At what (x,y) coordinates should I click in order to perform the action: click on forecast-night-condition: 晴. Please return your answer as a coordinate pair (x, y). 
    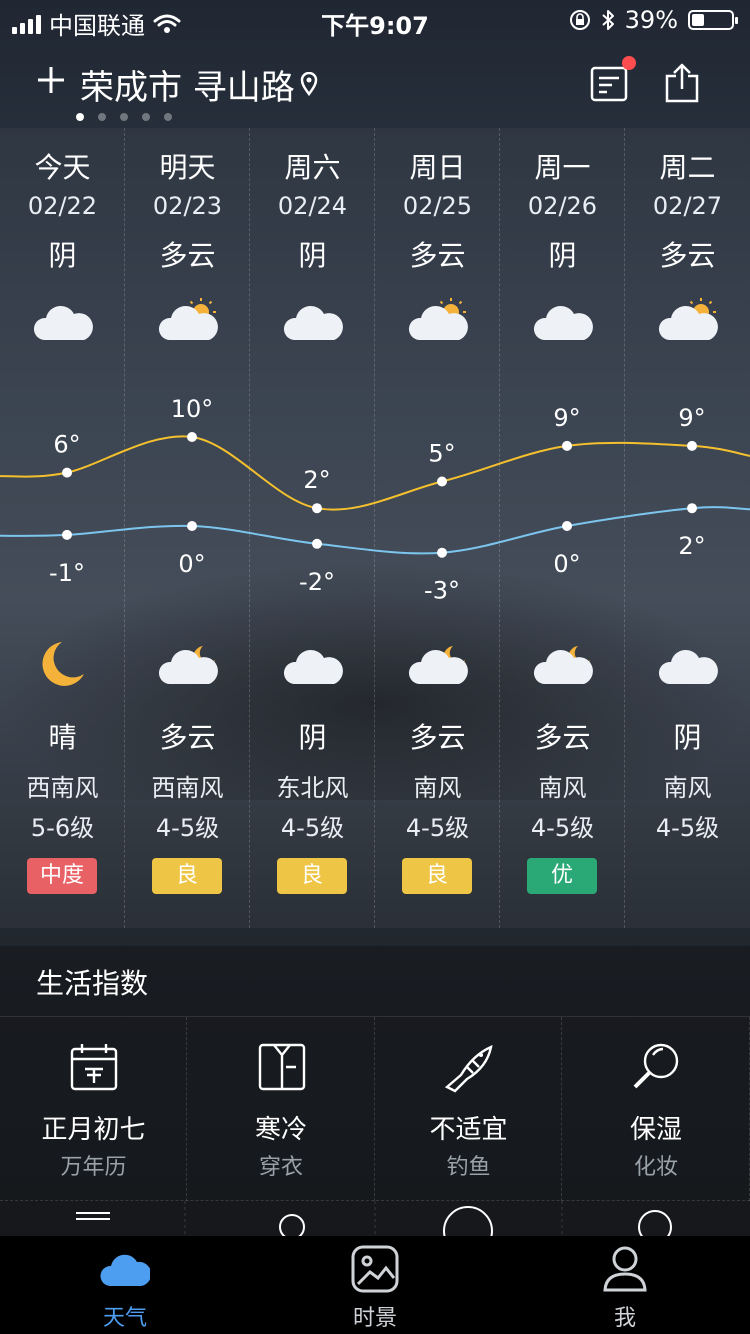
    Looking at the image, I should click on (62, 737).